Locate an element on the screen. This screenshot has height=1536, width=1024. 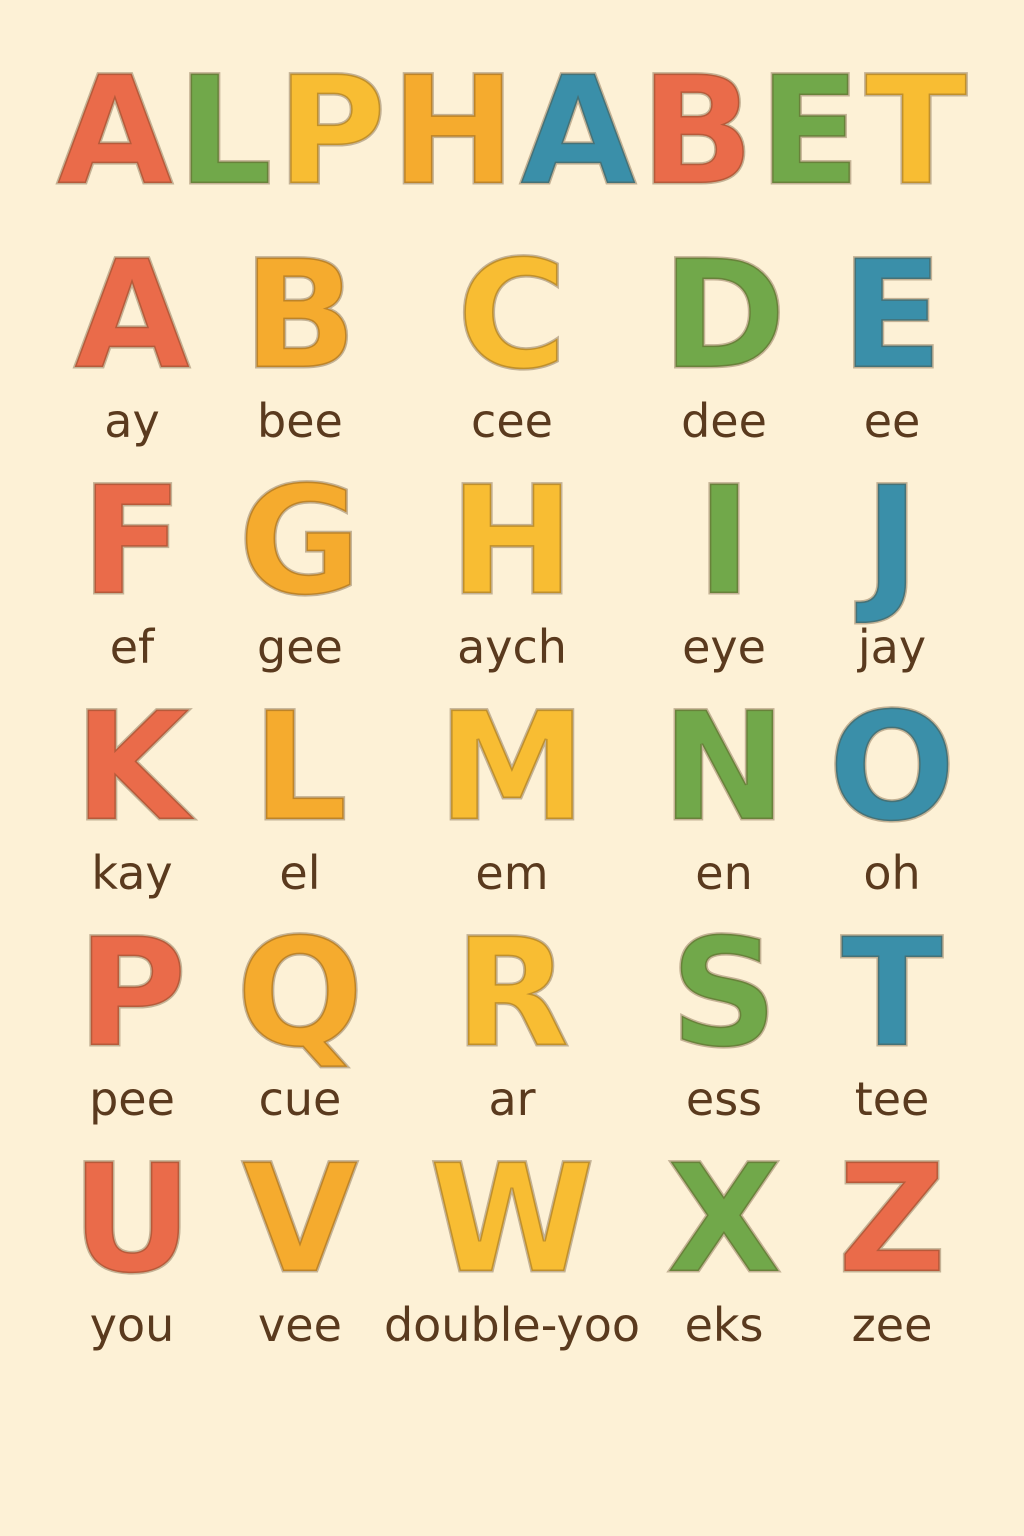
letter-card-g: Ggee is located at coordinates (300, 571).